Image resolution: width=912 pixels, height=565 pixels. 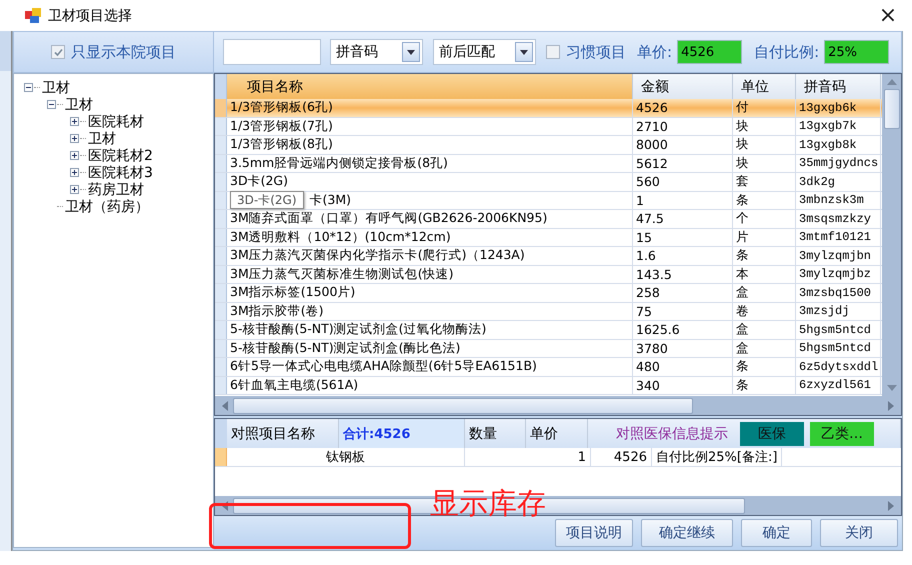 What do you see at coordinates (548, 293) in the screenshot?
I see `table-row: 3M指示标签(1500片) 258 盒 3mzsbq1500` at bounding box center [548, 293].